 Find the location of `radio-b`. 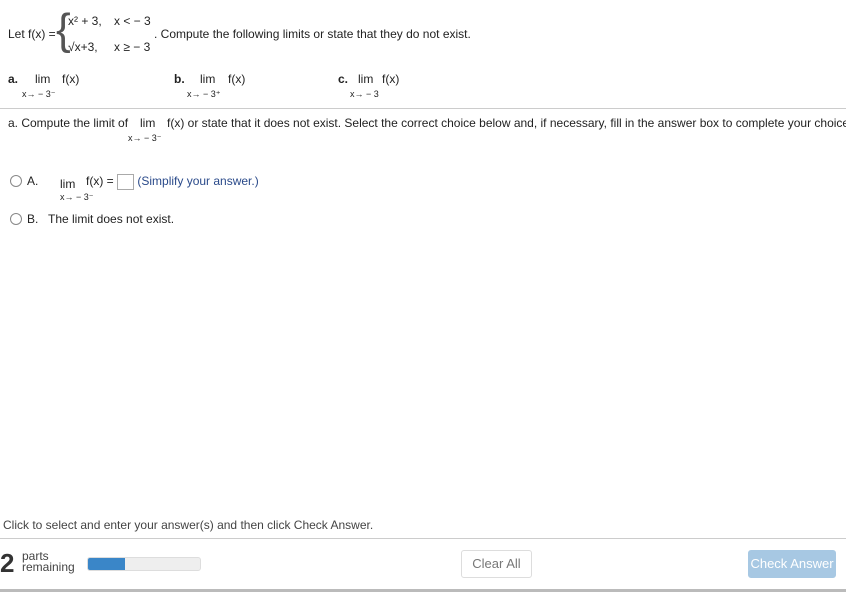

radio-b is located at coordinates (16, 219).